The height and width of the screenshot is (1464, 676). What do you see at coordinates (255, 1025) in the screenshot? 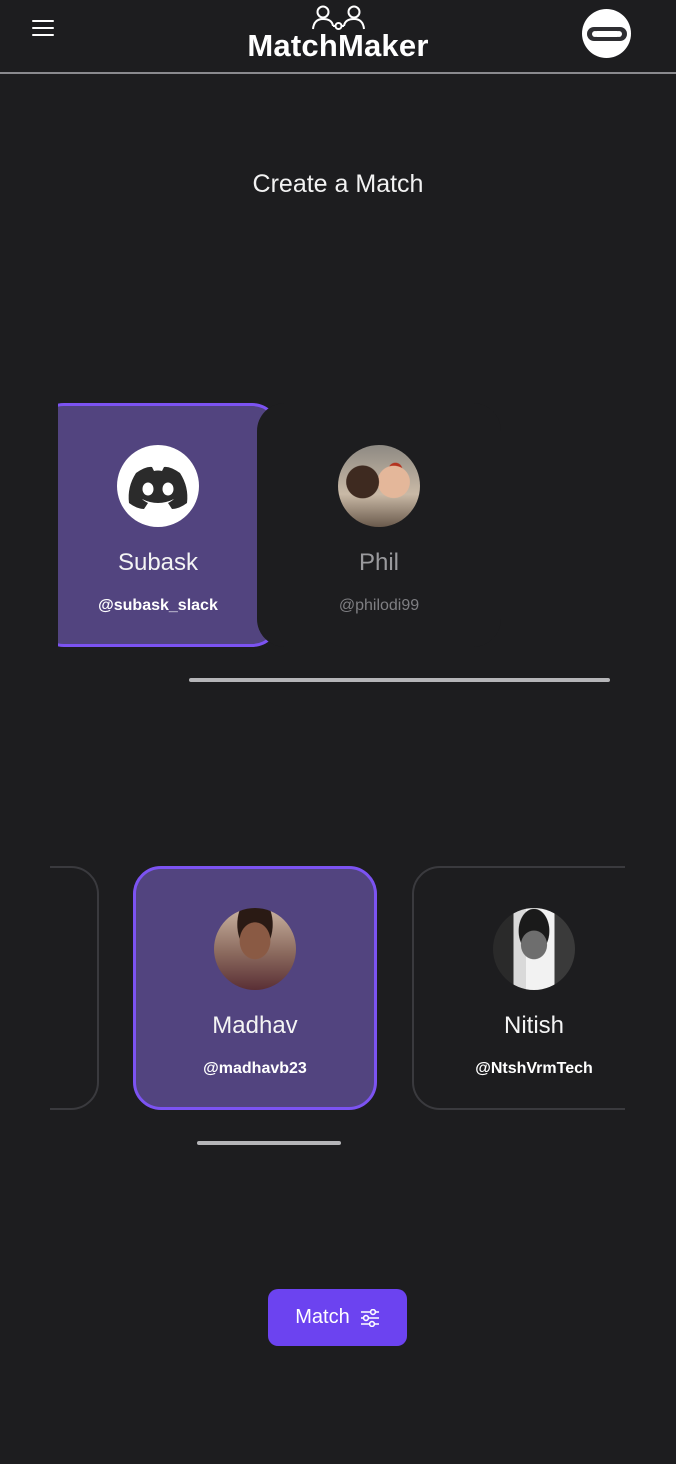
I see `player-name: Madhav` at bounding box center [255, 1025].